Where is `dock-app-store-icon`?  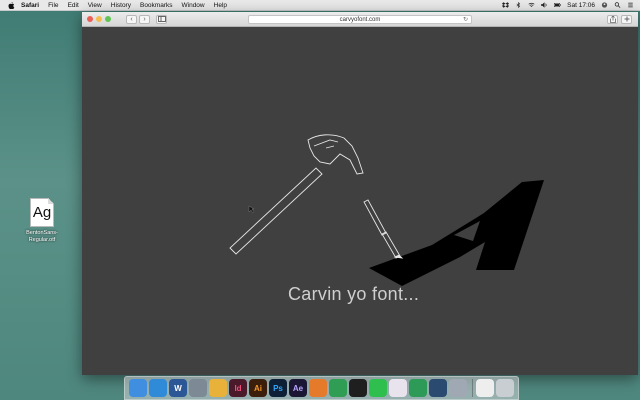
dock-app-store-icon is located at coordinates (458, 388).